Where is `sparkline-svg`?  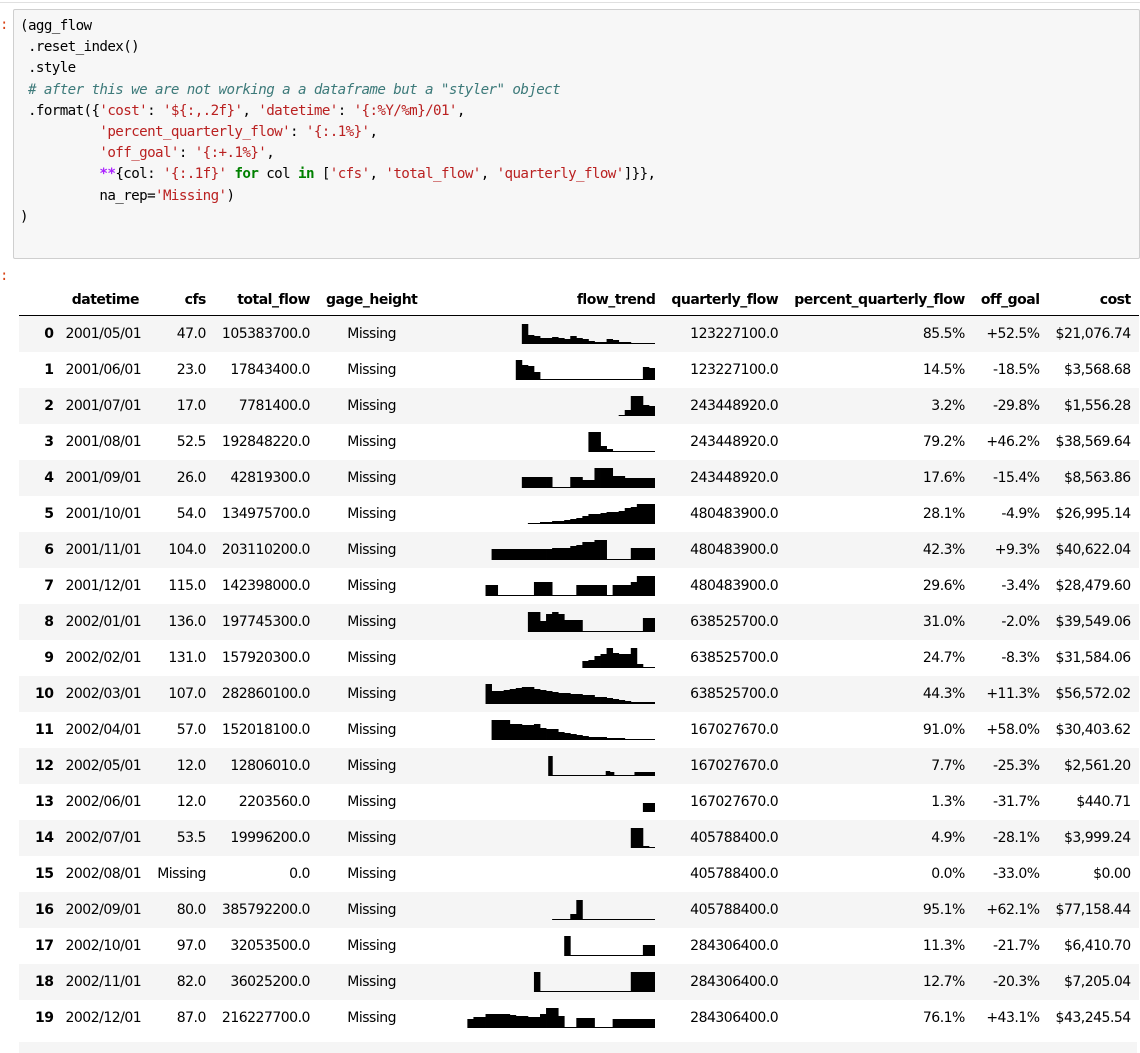 sparkline-svg is located at coordinates (637, 405).